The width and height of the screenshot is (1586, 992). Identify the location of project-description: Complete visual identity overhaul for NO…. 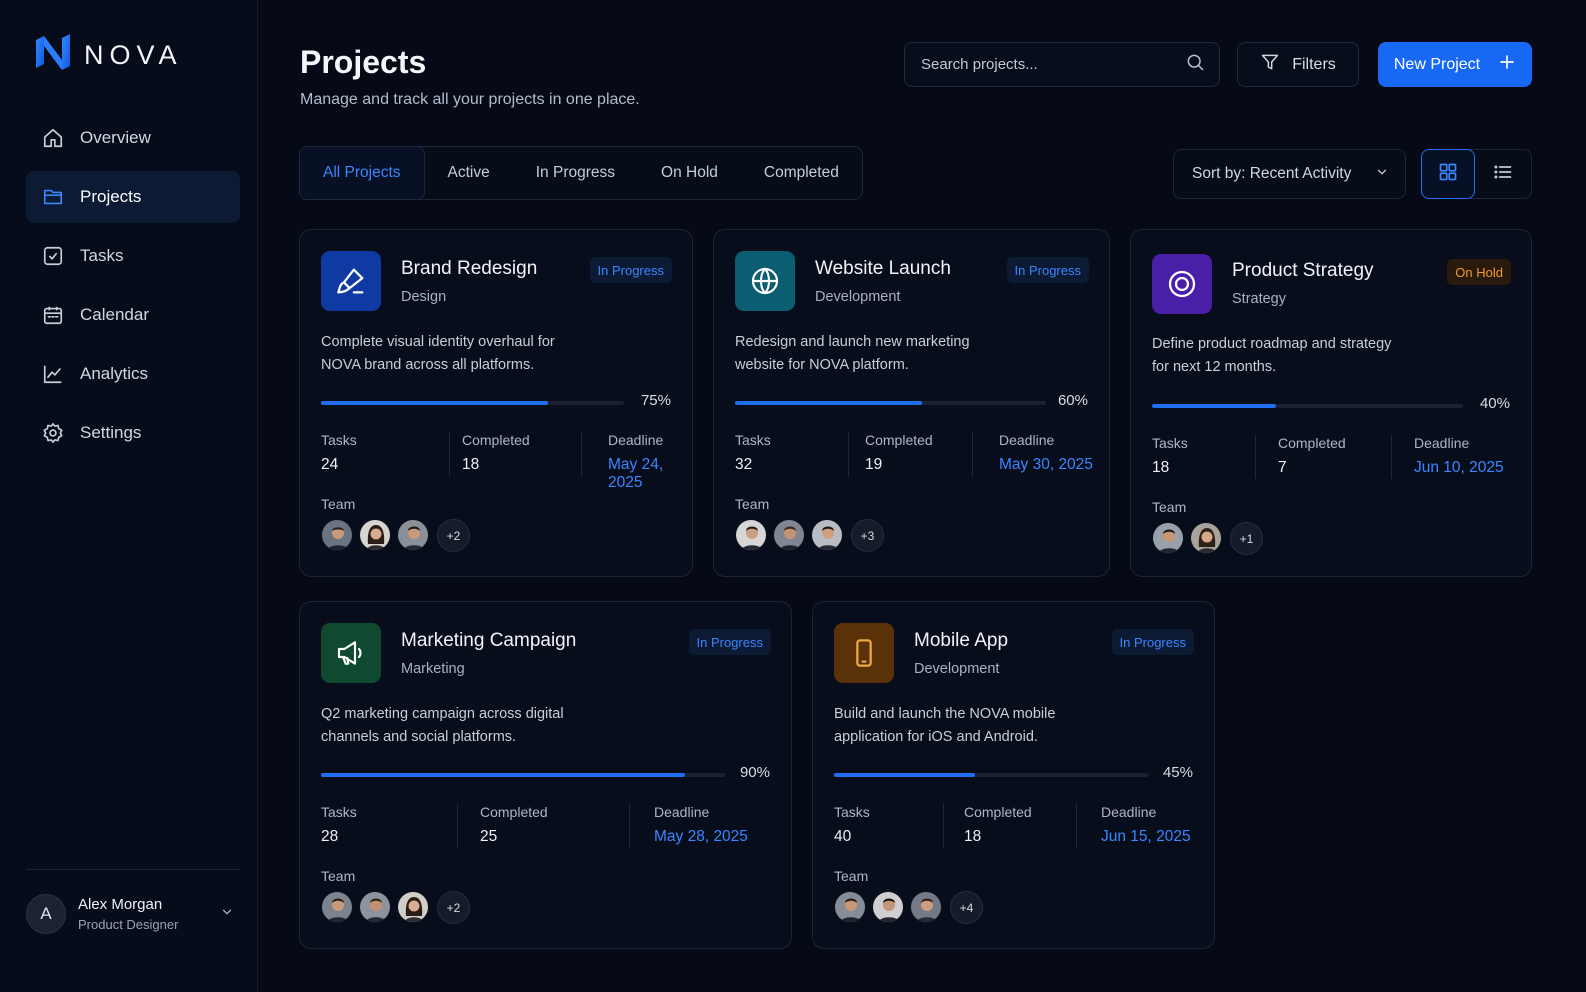
(438, 353).